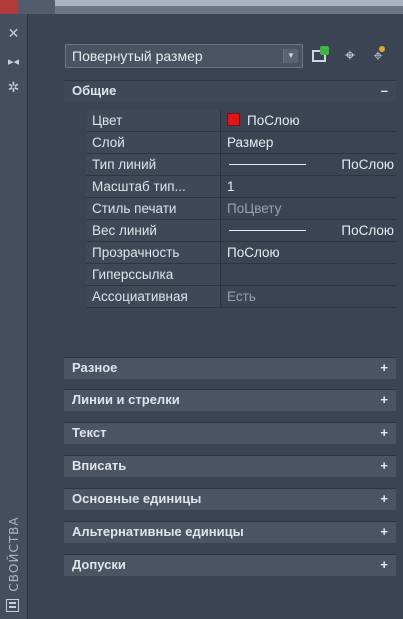  What do you see at coordinates (308, 186) in the screenshot?
I see `property-value: 1` at bounding box center [308, 186].